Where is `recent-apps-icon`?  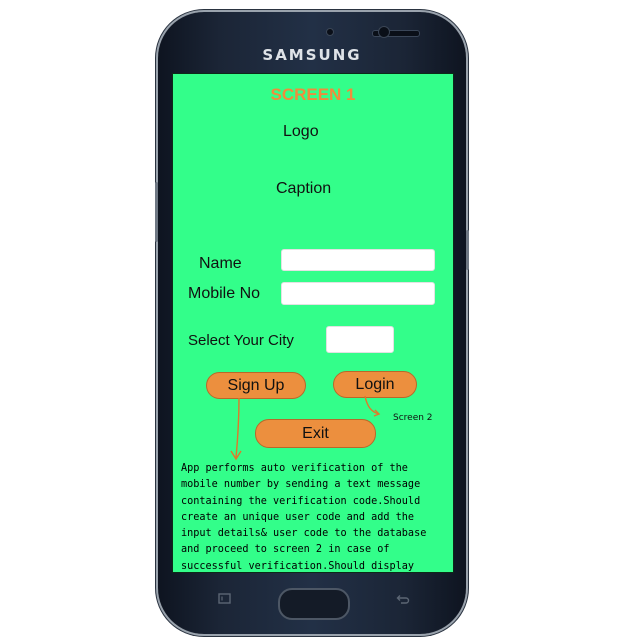 recent-apps-icon is located at coordinates (225, 600).